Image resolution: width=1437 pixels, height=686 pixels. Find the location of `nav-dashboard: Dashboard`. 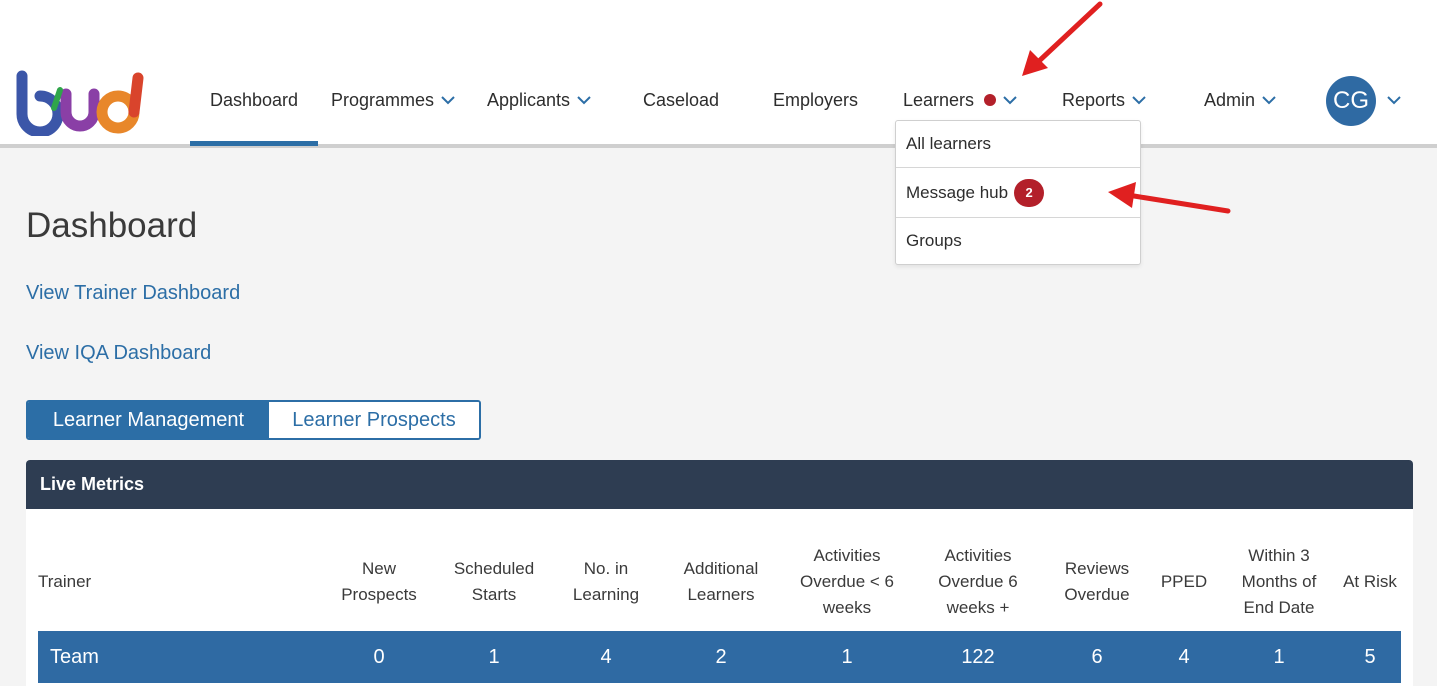

nav-dashboard: Dashboard is located at coordinates (254, 100).